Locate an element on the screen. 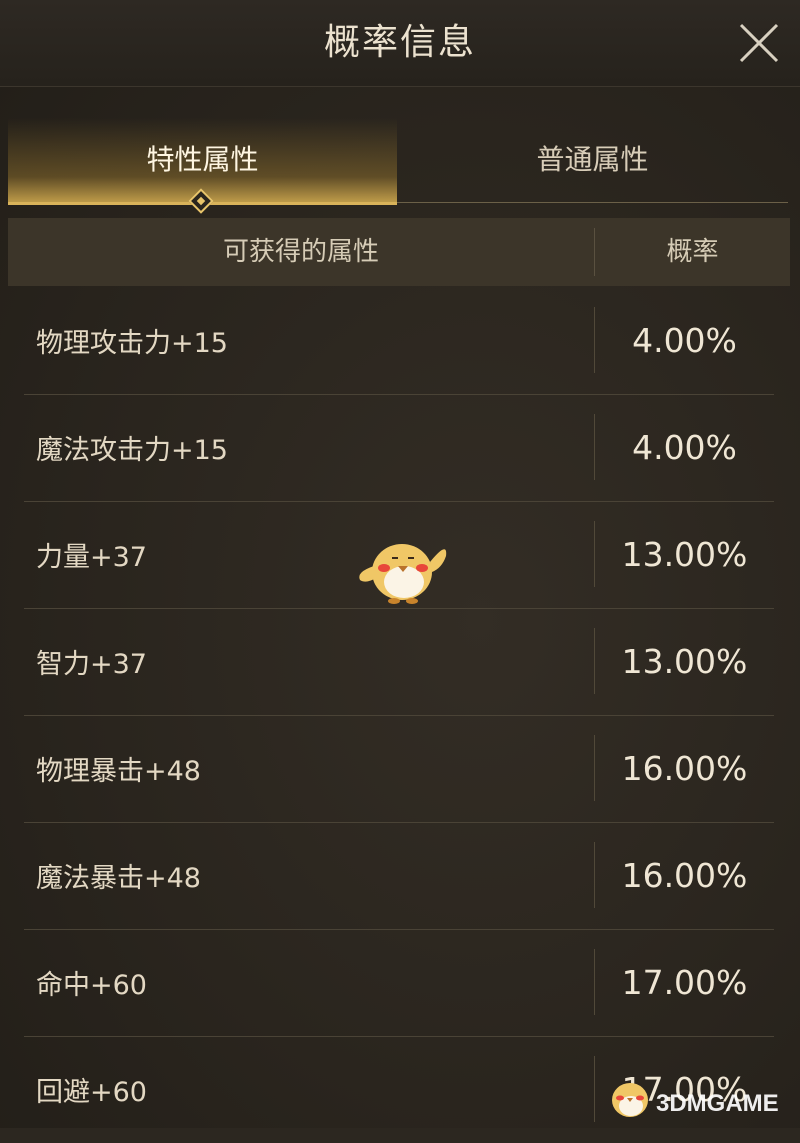 This screenshot has width=800, height=1143. attribute-name: 物理暴击+48 is located at coordinates (118, 771).